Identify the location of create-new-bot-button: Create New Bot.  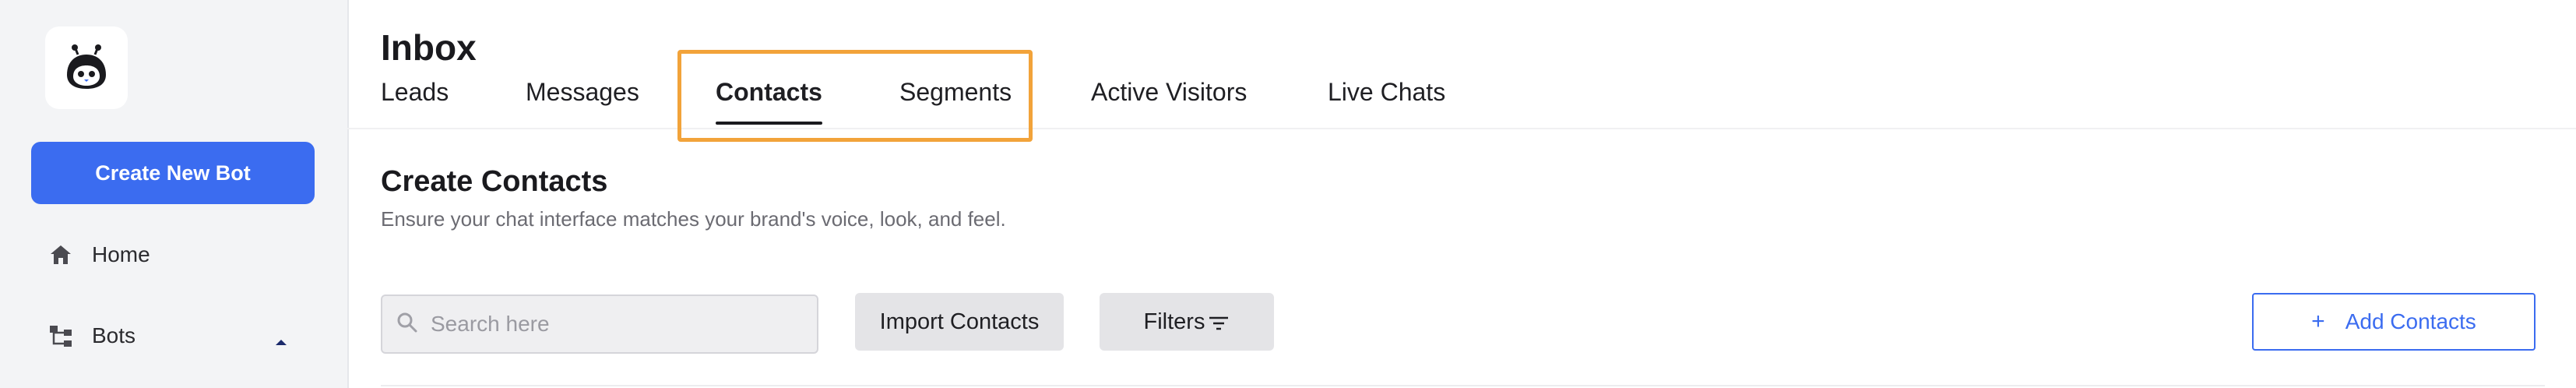
(173, 173).